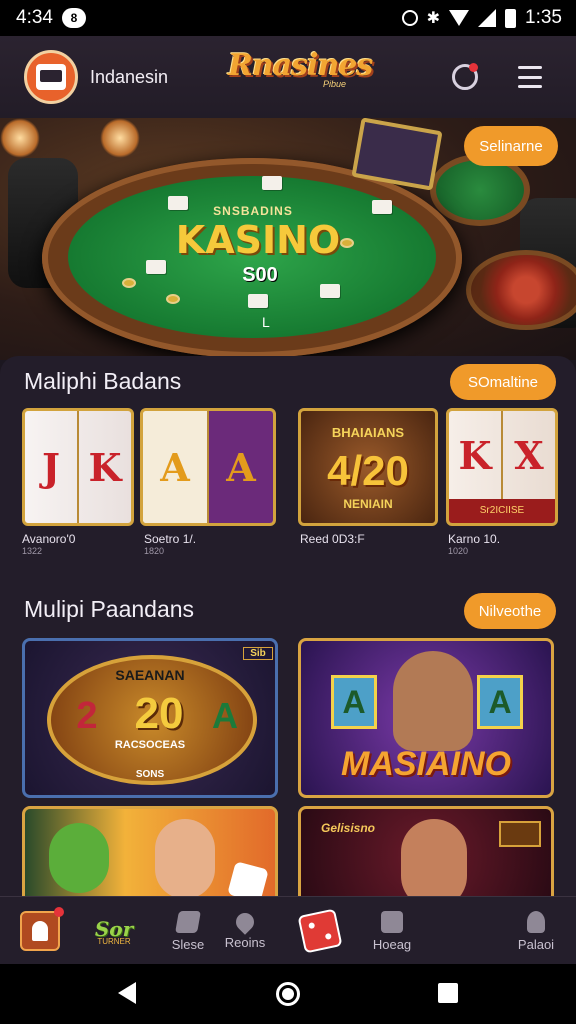 The image size is (576, 1024). Describe the element at coordinates (487, 18) in the screenshot. I see `signal-icon` at that location.